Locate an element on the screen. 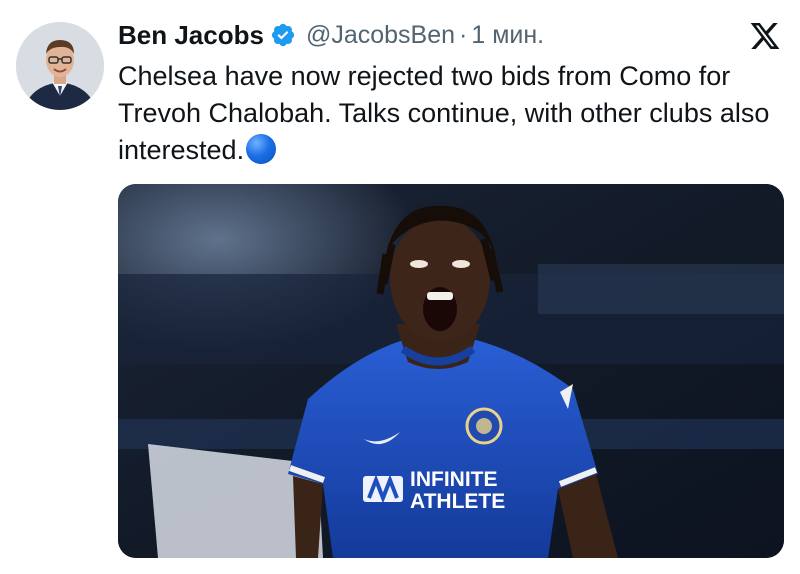 This screenshot has height=574, width=800. blue-circle-emoji-icon is located at coordinates (261, 149).